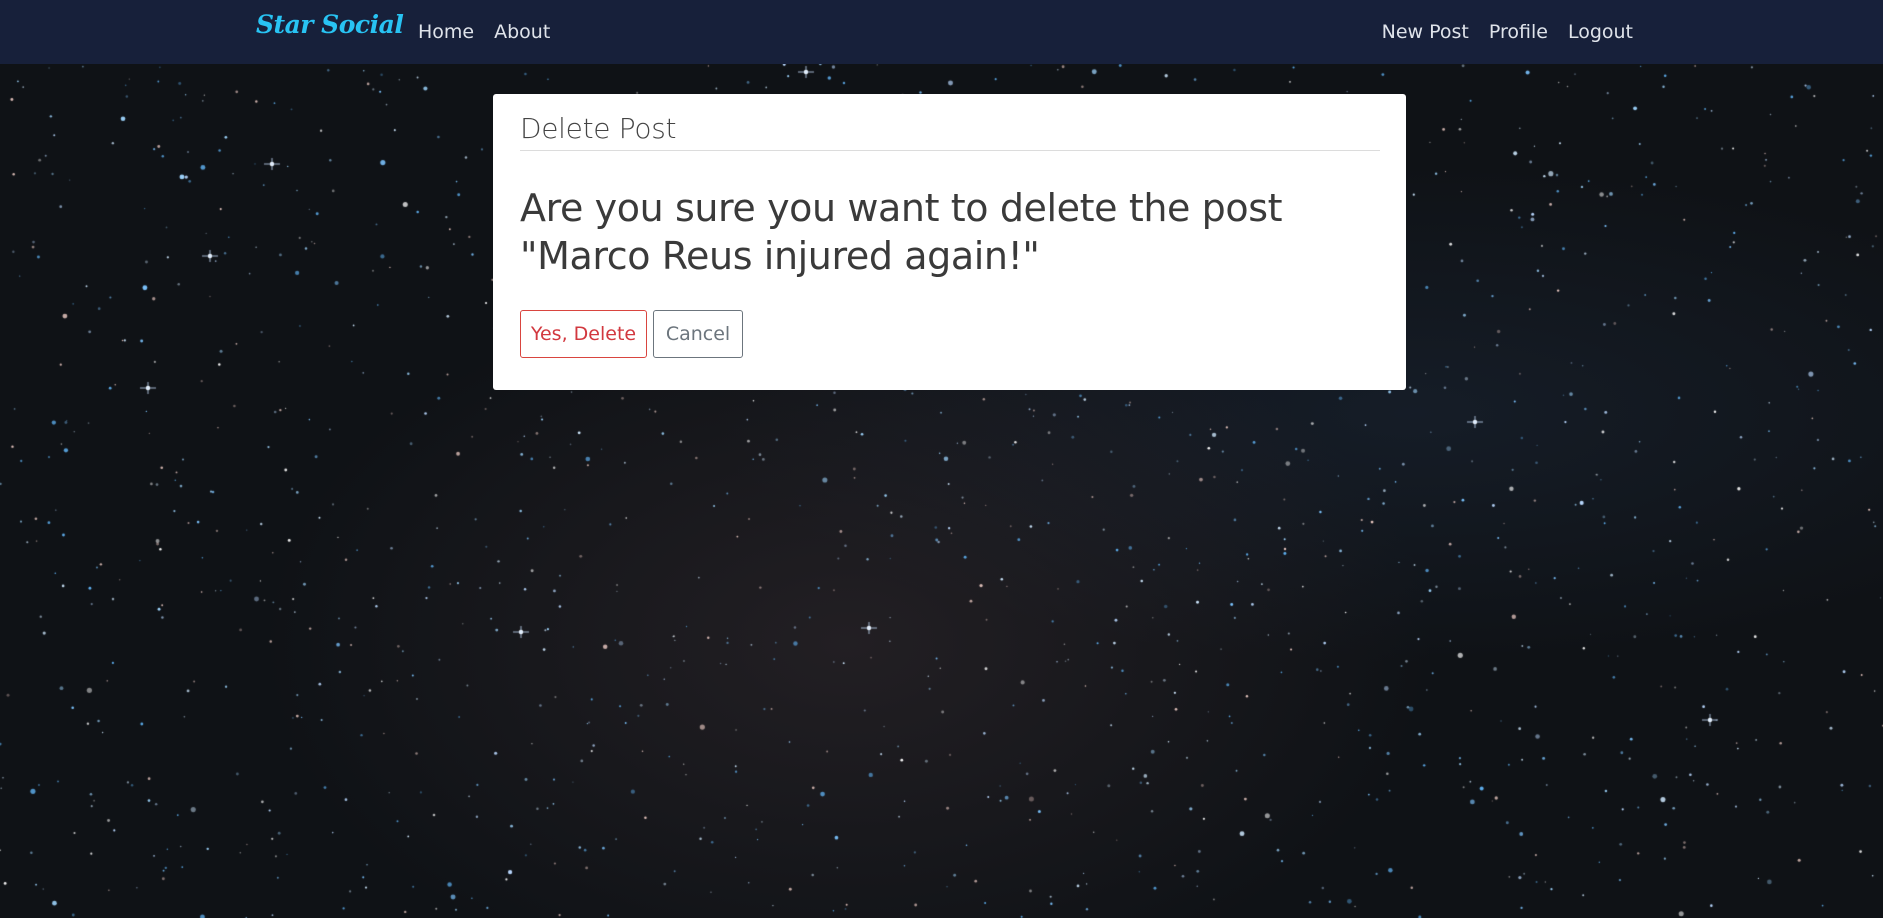 The height and width of the screenshot is (918, 1883). Describe the element at coordinates (583, 334) in the screenshot. I see `confirm-delete-button: Yes, Delete` at that location.